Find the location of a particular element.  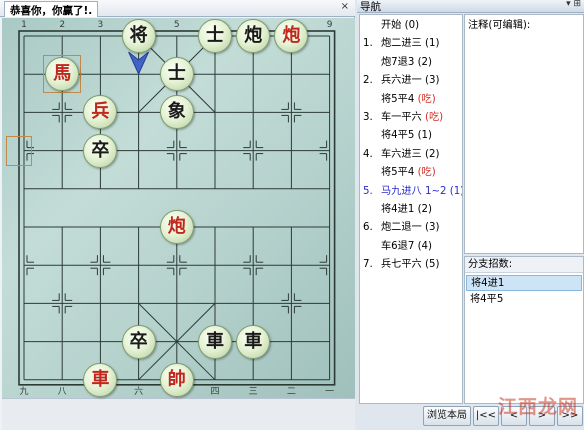

branch-panel: 分支招数: 将4进1 将4平5 is located at coordinates (524, 330).